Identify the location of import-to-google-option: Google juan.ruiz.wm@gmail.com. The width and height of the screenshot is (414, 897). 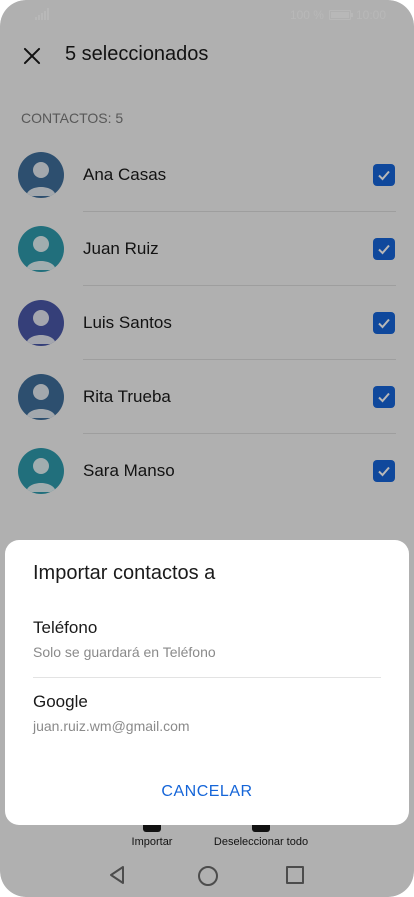
(207, 722).